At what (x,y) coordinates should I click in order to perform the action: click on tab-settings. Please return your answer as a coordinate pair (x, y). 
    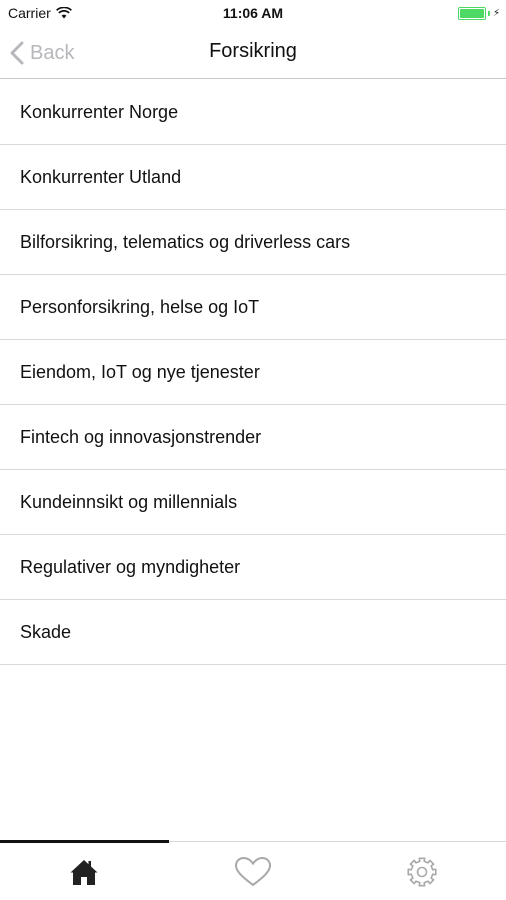
    Looking at the image, I should click on (422, 871).